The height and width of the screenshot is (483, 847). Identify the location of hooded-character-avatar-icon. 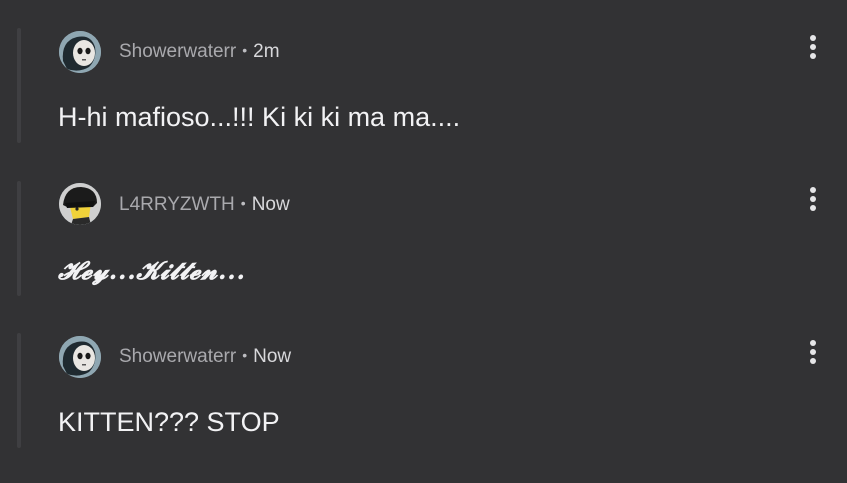
(80, 204).